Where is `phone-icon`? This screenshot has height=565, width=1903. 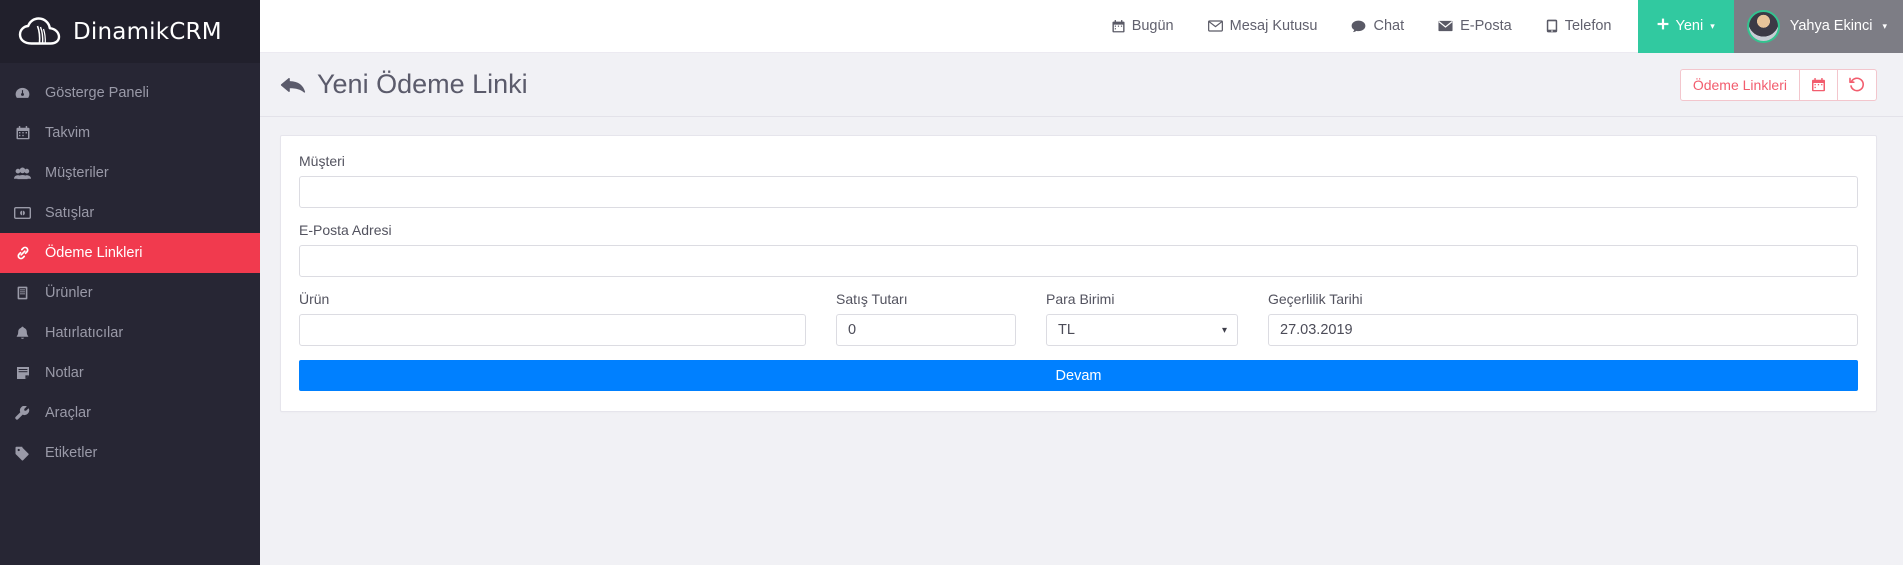
phone-icon is located at coordinates (1552, 26).